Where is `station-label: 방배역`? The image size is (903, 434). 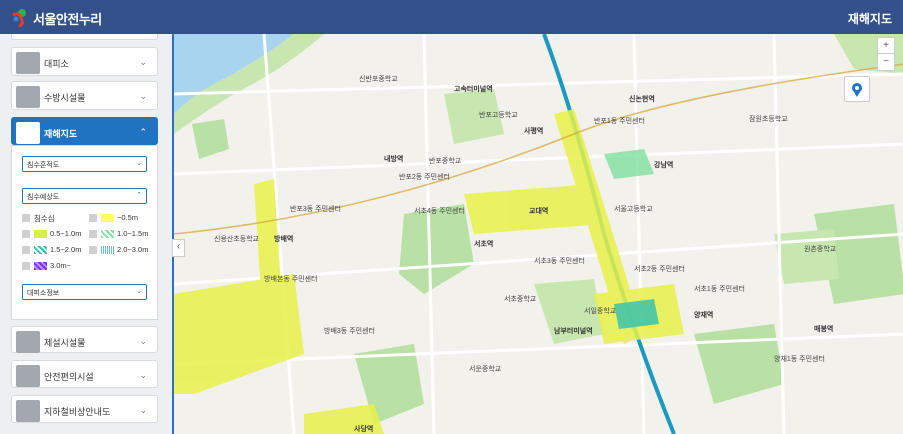
station-label: 방배역 is located at coordinates (283, 239).